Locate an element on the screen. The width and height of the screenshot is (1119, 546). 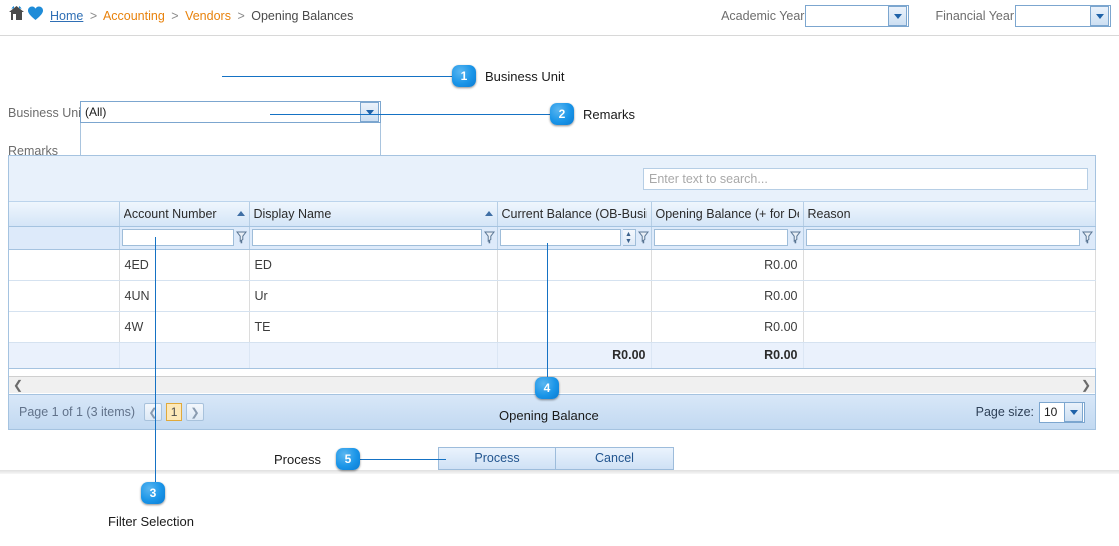
cancel-button: Cancel is located at coordinates (615, 458).